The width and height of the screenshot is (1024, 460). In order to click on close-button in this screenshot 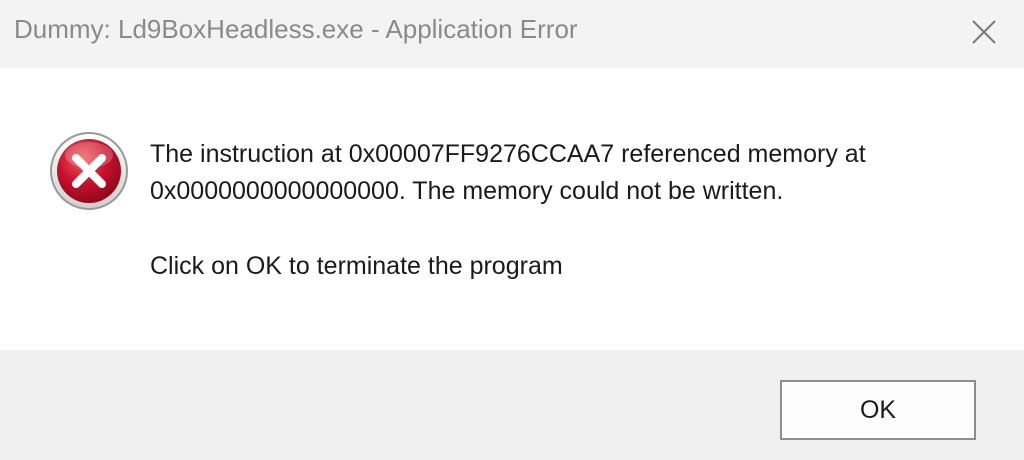, I will do `click(984, 32)`.